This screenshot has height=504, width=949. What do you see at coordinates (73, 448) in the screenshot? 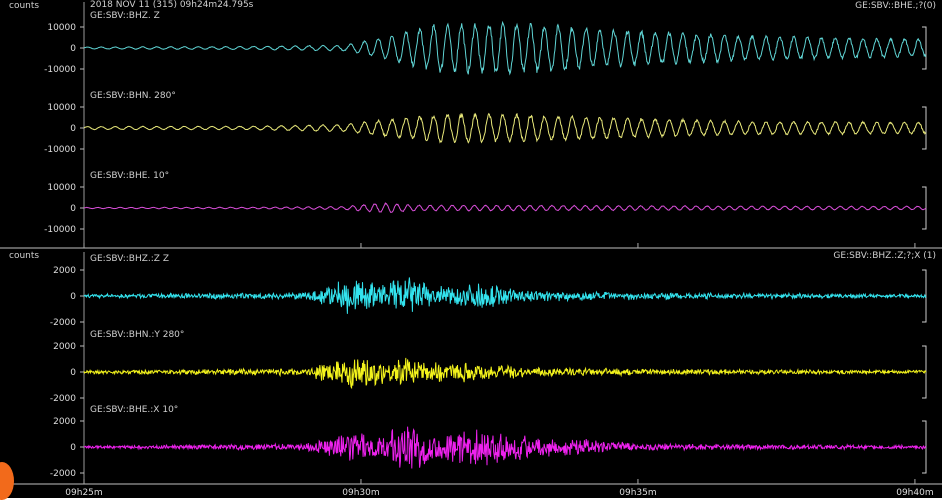
I see `ytick-label-bottom-2-1: 0` at bounding box center [73, 448].